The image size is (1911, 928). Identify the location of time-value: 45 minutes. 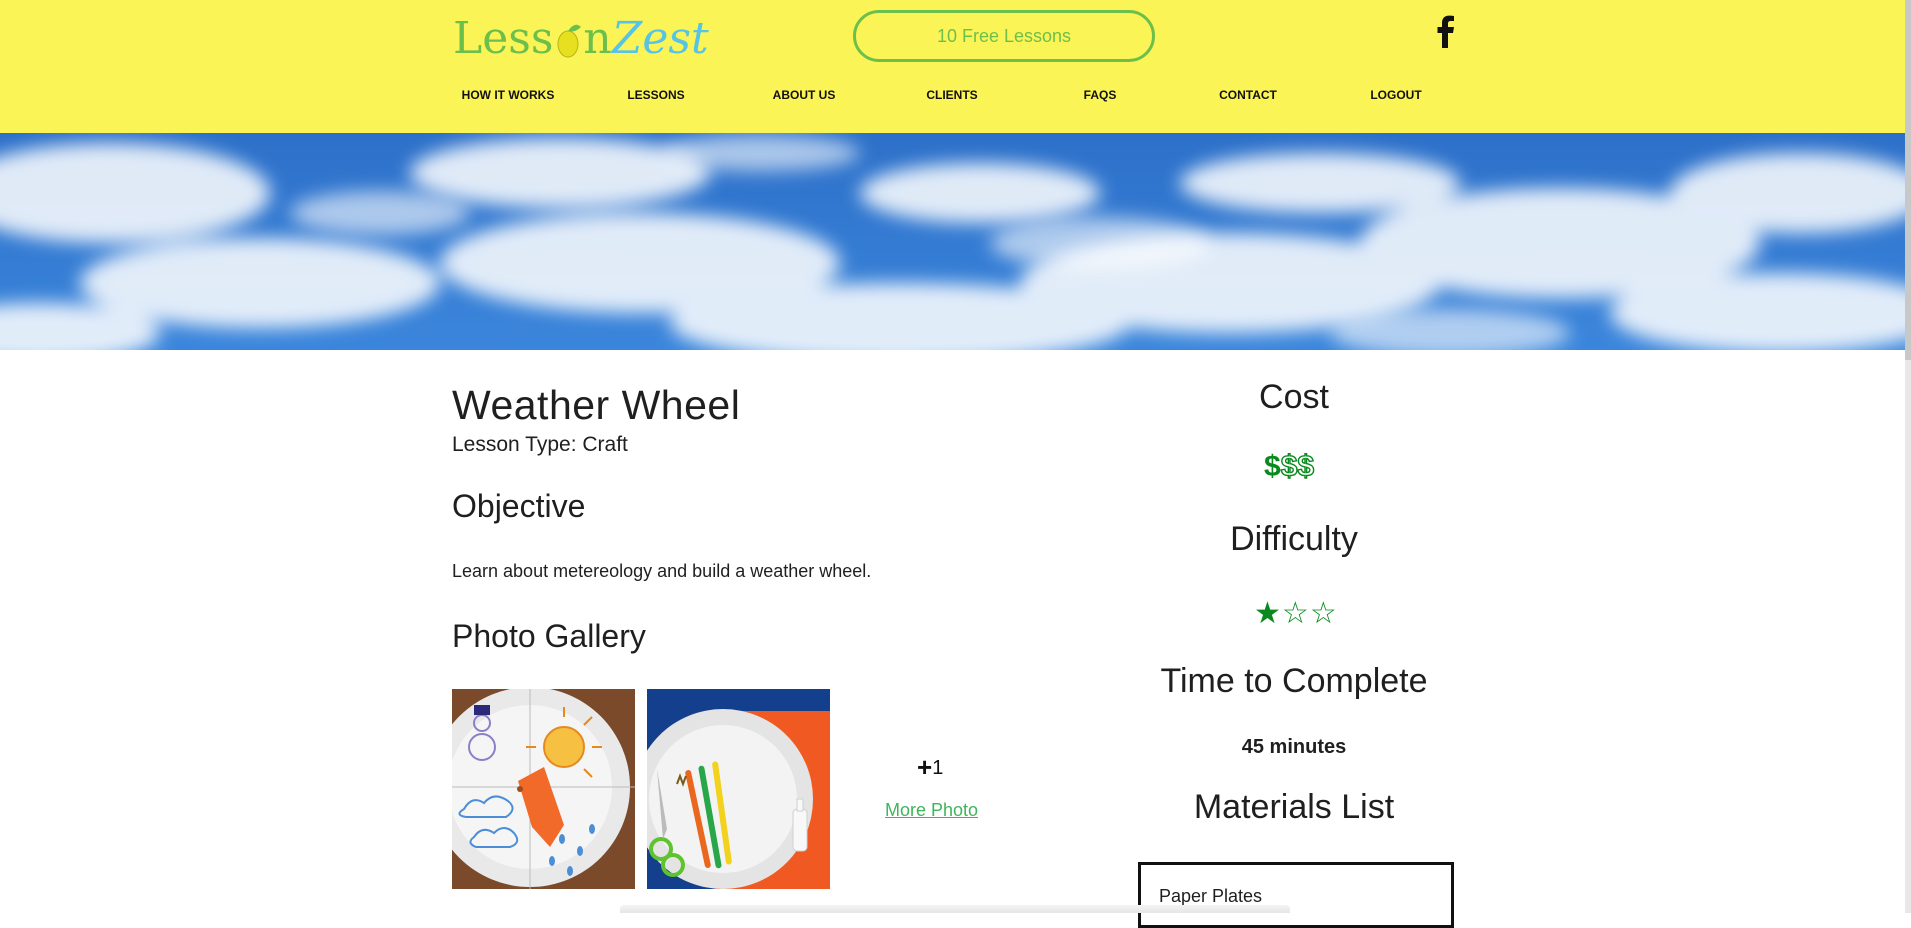
(1294, 747).